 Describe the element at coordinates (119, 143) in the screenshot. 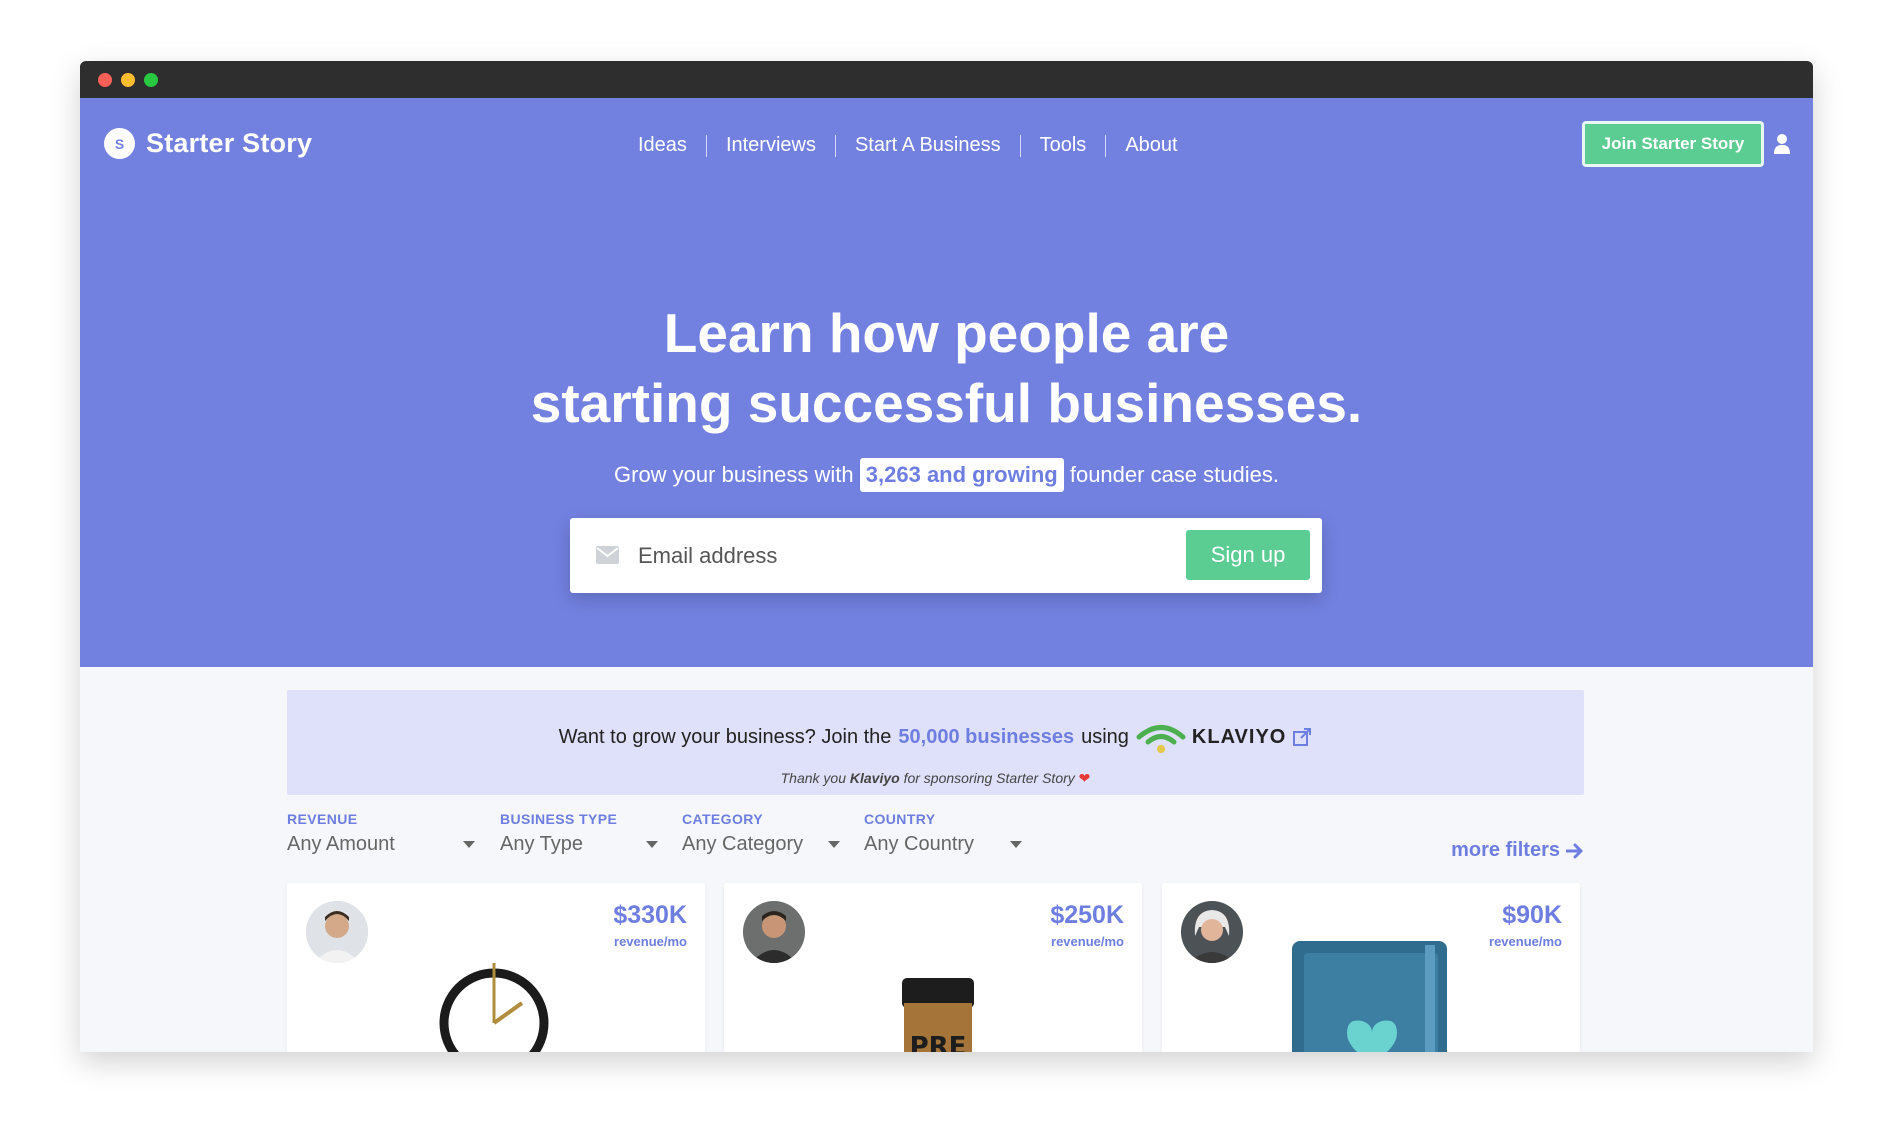

I see `logo-mark: S` at that location.